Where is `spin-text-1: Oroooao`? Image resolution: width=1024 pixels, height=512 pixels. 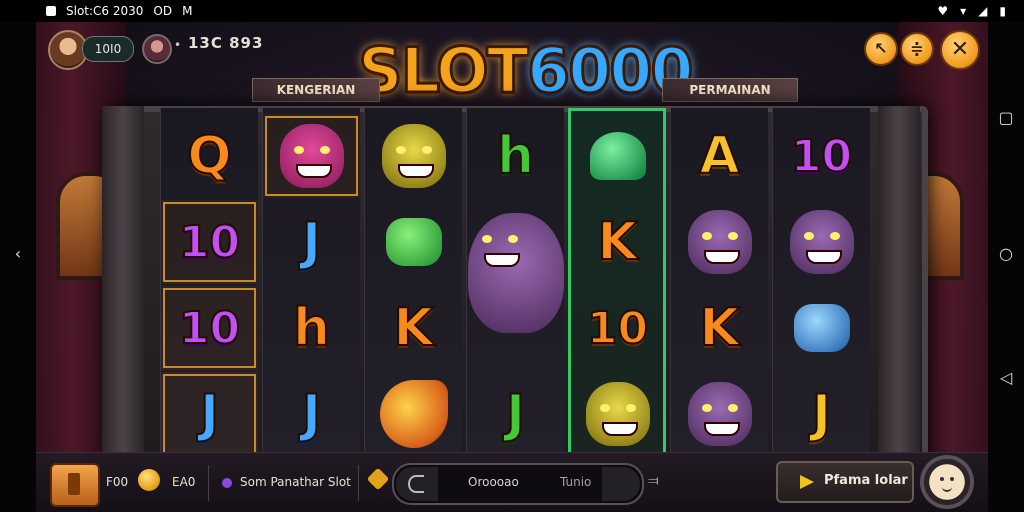 spin-text-1: Oroooao is located at coordinates (493, 482).